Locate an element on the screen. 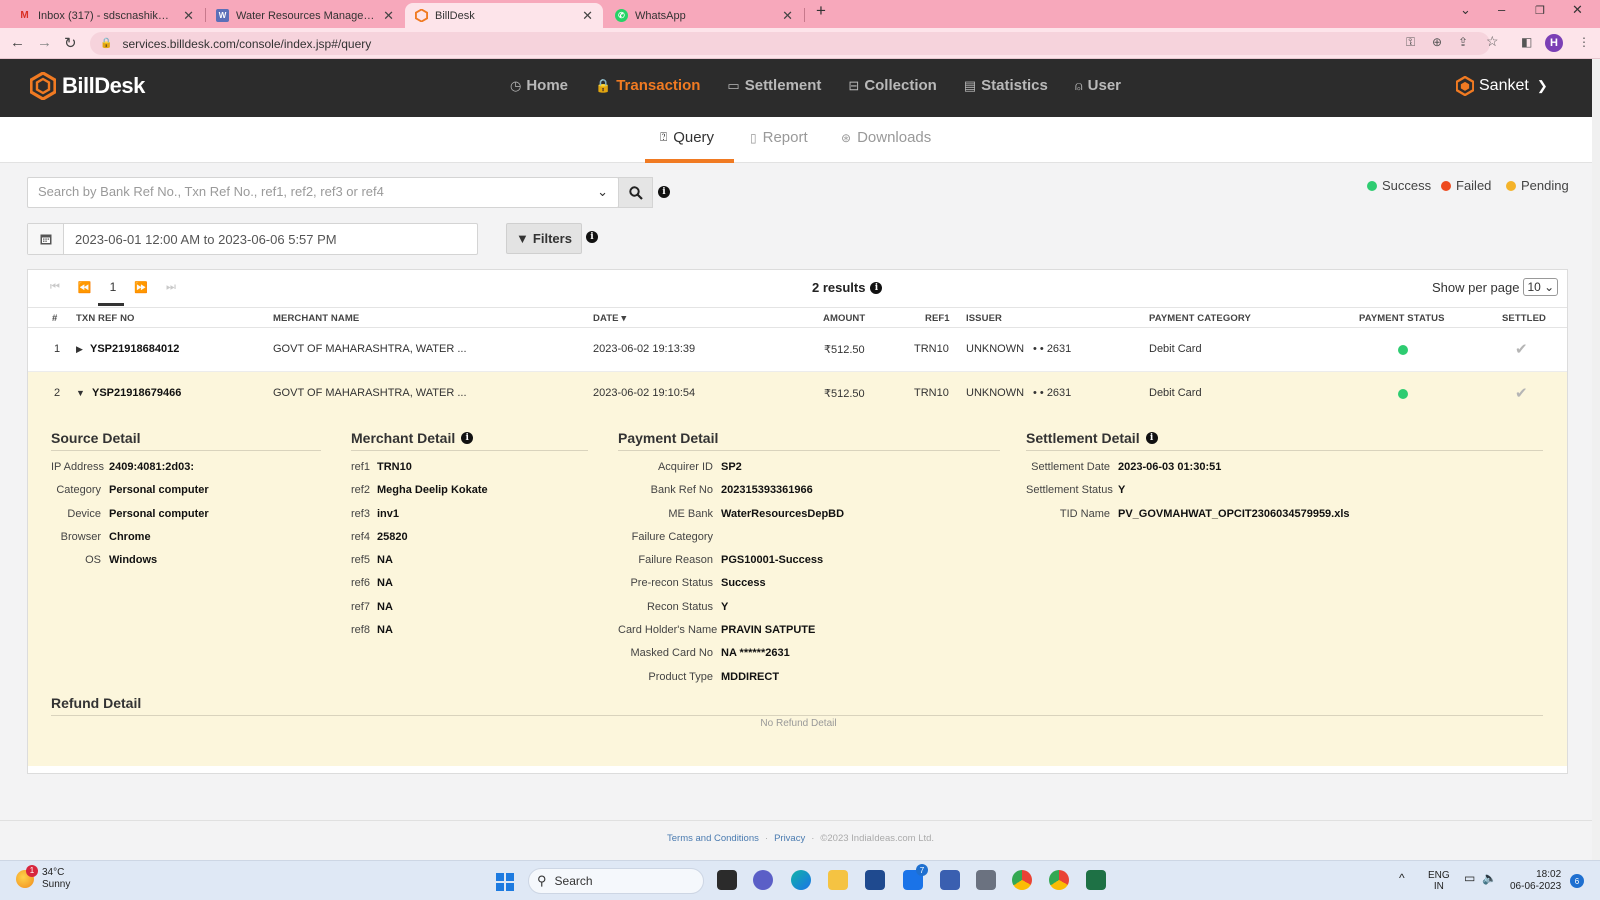 Image resolution: width=1600 pixels, height=900 pixels. col-issuer: ISSUER is located at coordinates (984, 318).